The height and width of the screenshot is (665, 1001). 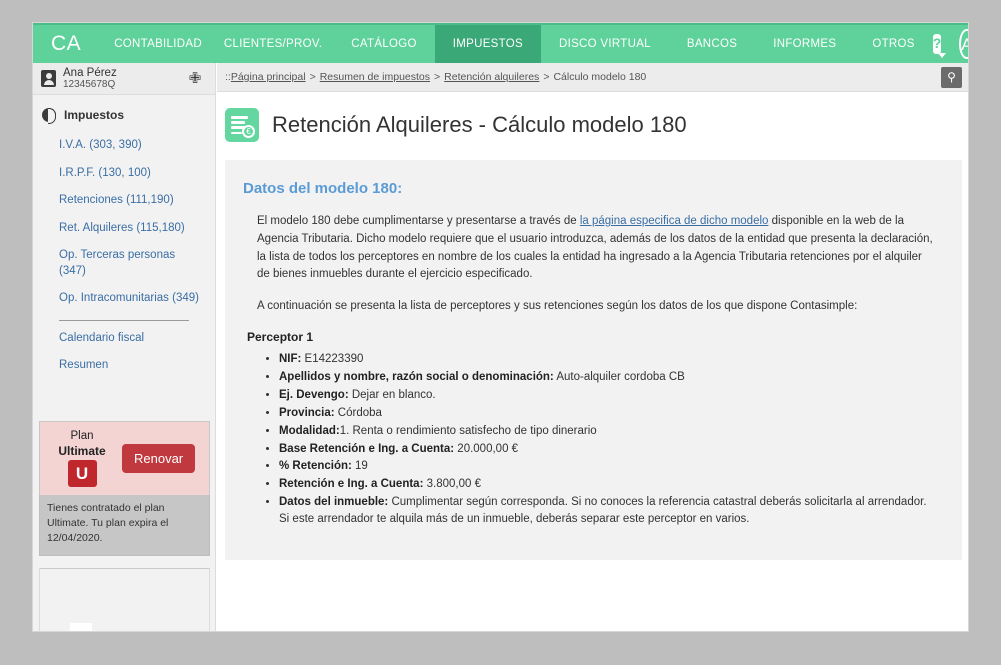 What do you see at coordinates (332, 359) in the screenshot?
I see `field-value: E14223390` at bounding box center [332, 359].